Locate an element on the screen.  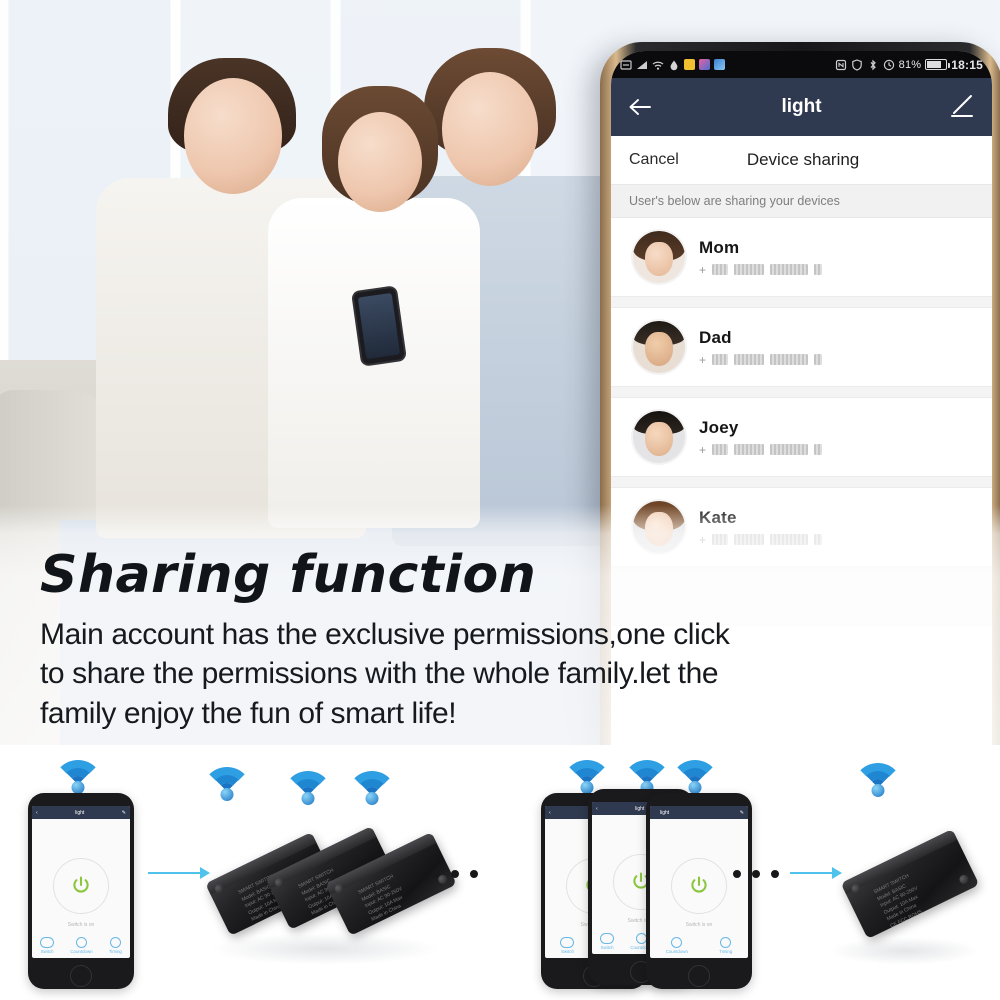
pencil-icon is located at coordinates (962, 107).